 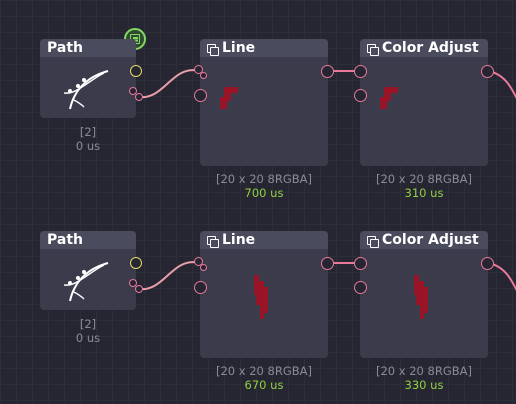 I want to click on wire-row1-color-out, so click(x=501, y=84).